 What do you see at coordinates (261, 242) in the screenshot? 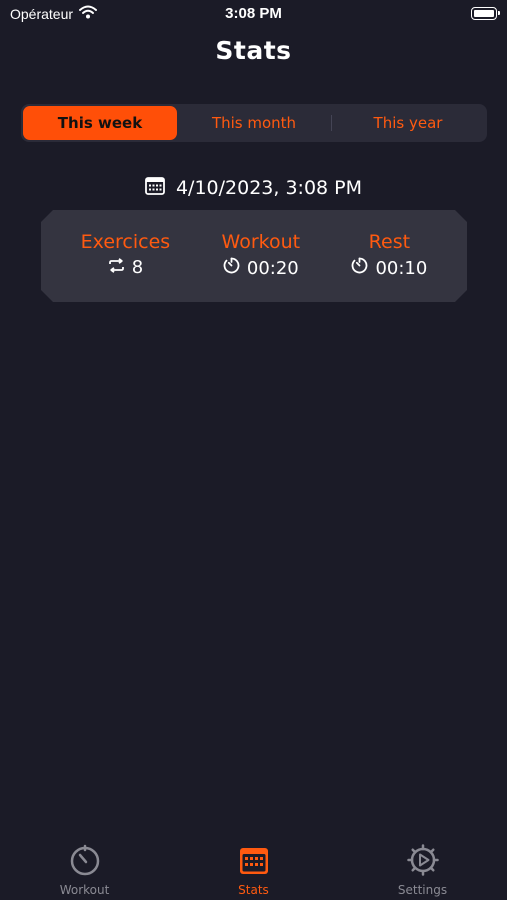
I see `workout-label: Workout` at bounding box center [261, 242].